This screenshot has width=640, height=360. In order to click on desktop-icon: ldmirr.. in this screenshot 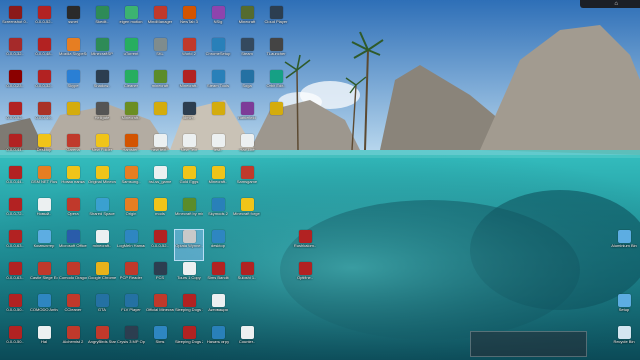, I will do `click(189, 117)`.